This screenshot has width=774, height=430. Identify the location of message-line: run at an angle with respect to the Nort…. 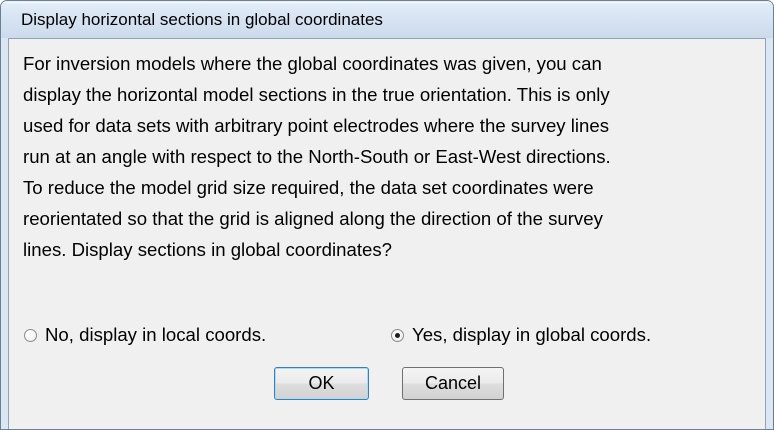
(317, 156).